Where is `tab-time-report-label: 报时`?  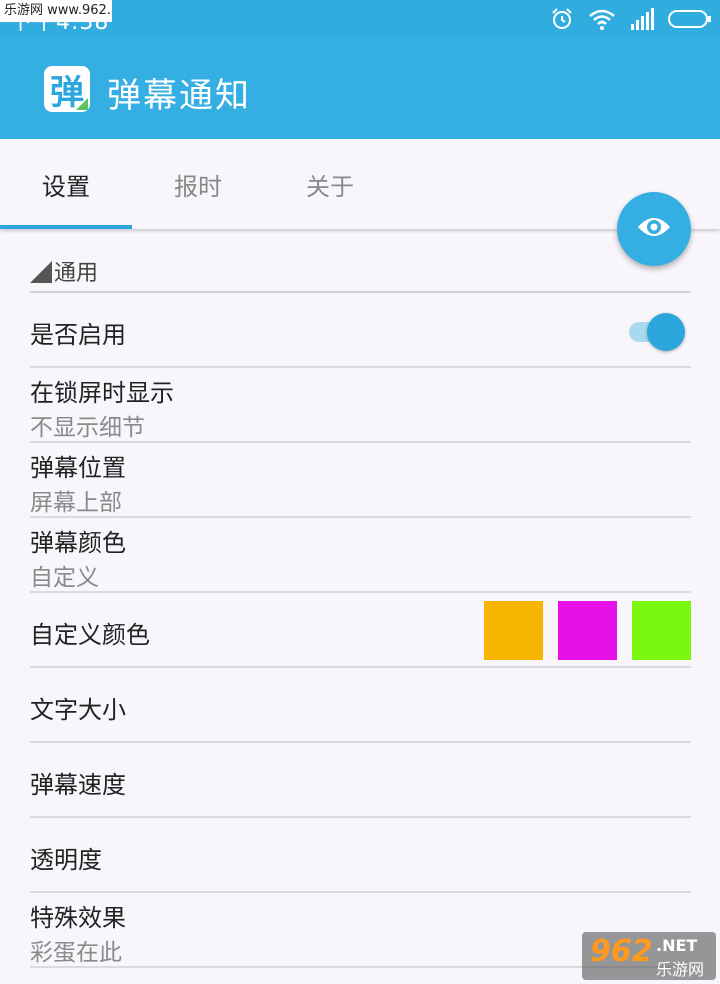
tab-time-report-label: 报时 is located at coordinates (198, 186).